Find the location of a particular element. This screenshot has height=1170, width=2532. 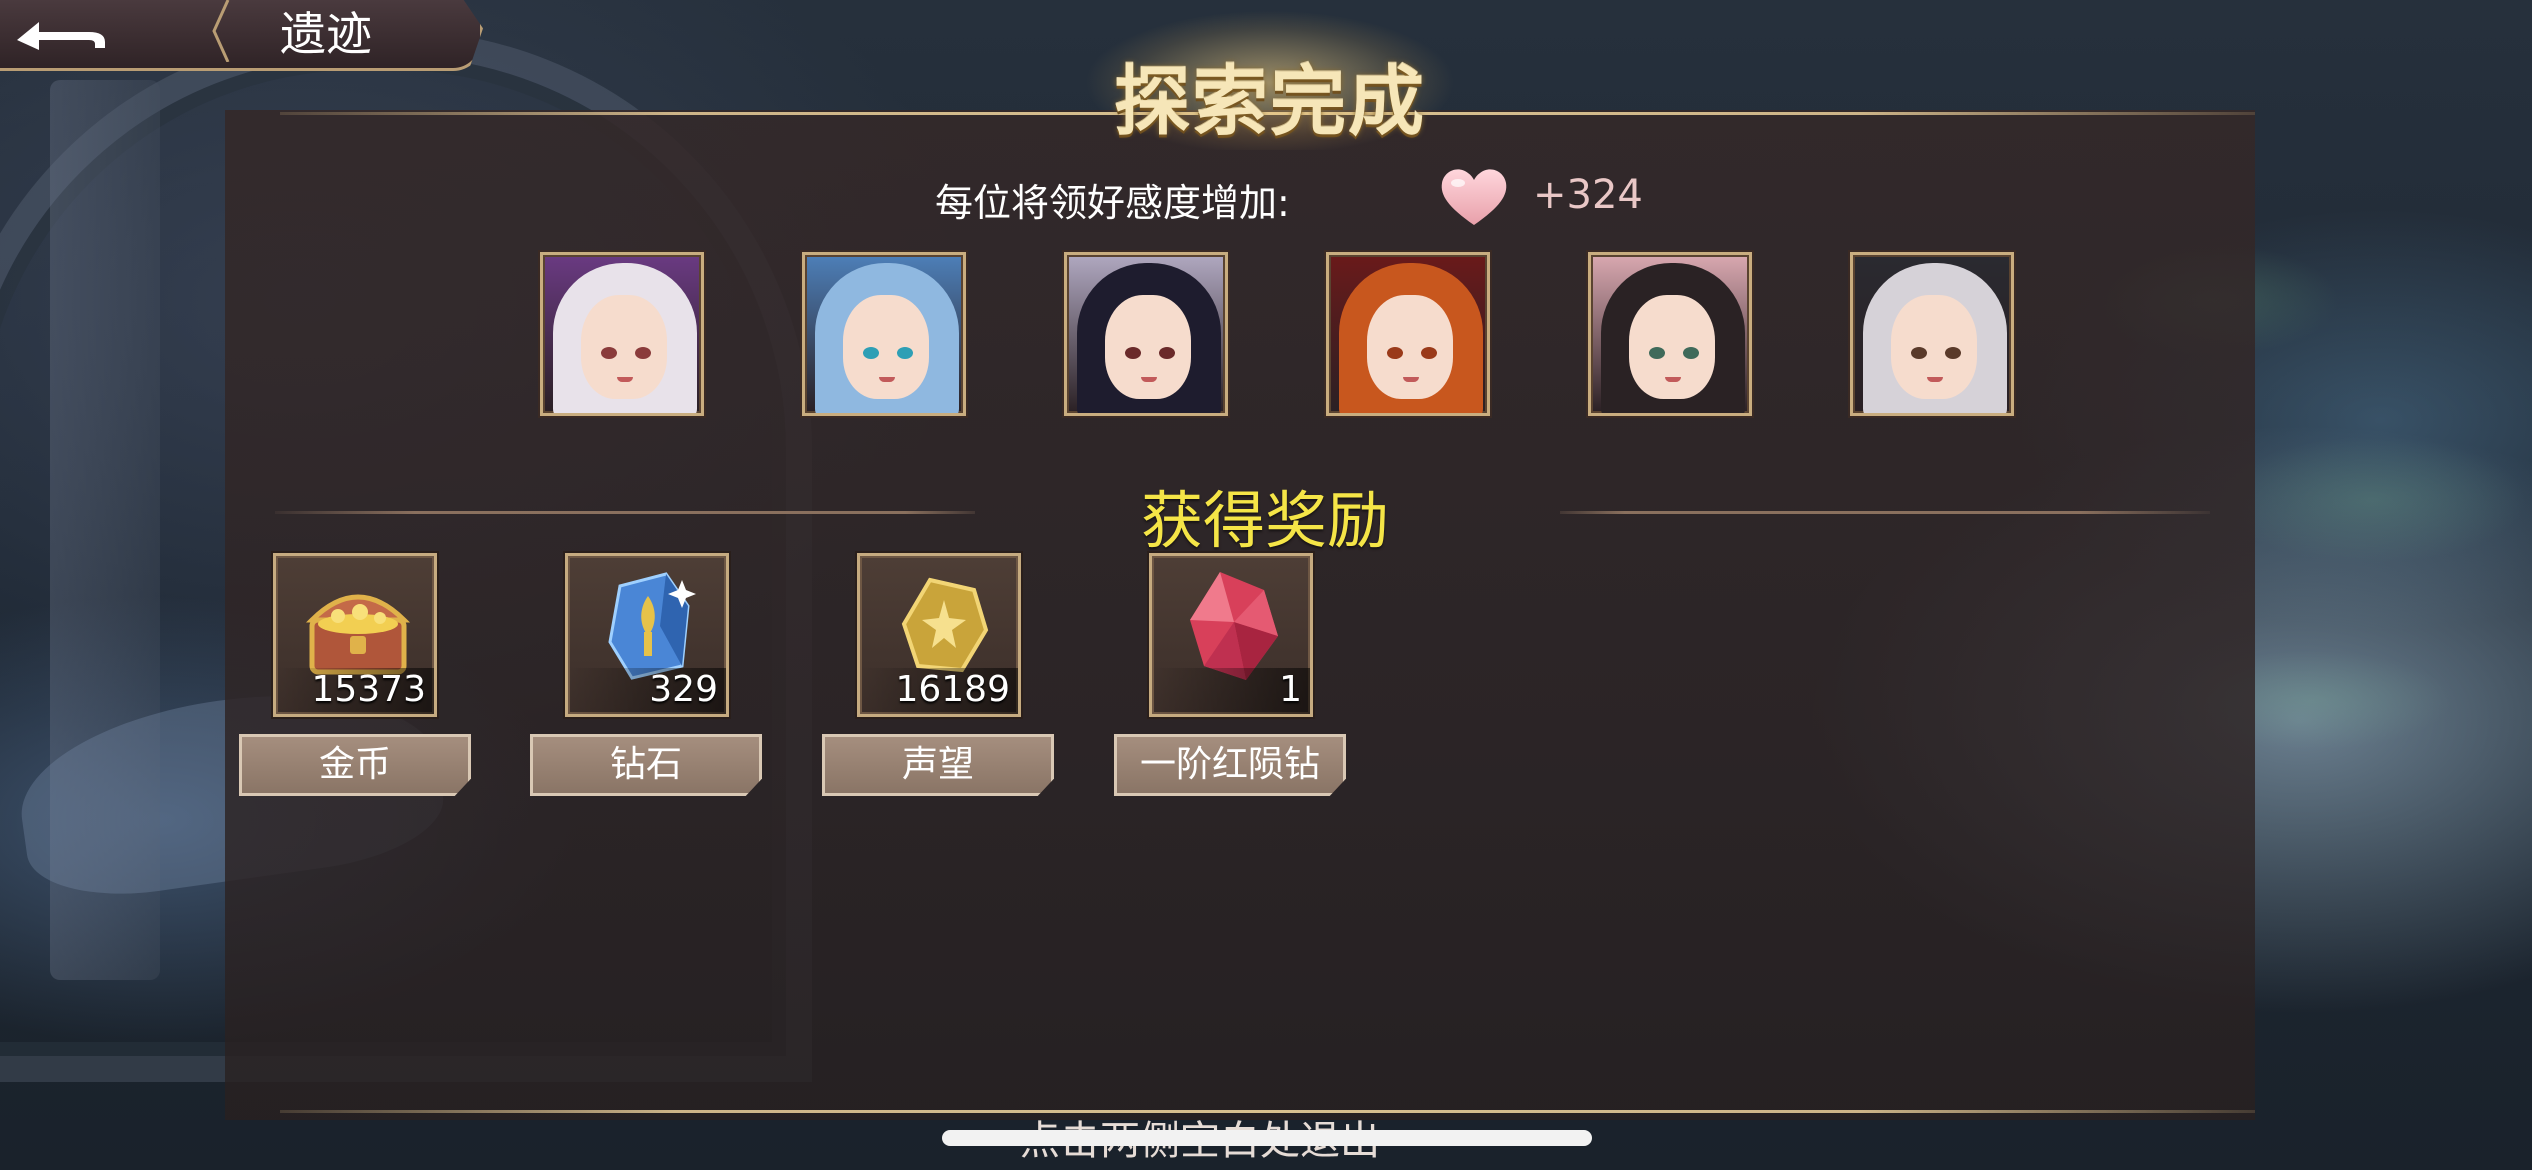

back-button is located at coordinates (61, 33).